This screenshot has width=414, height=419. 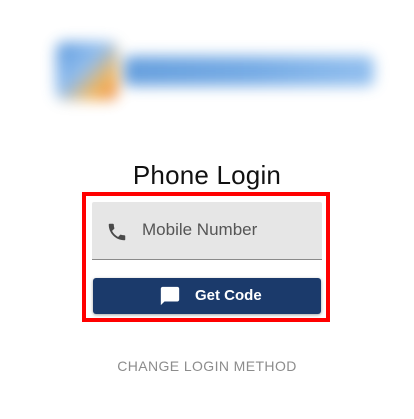 I want to click on get-code-label: Get Code, so click(x=228, y=295).